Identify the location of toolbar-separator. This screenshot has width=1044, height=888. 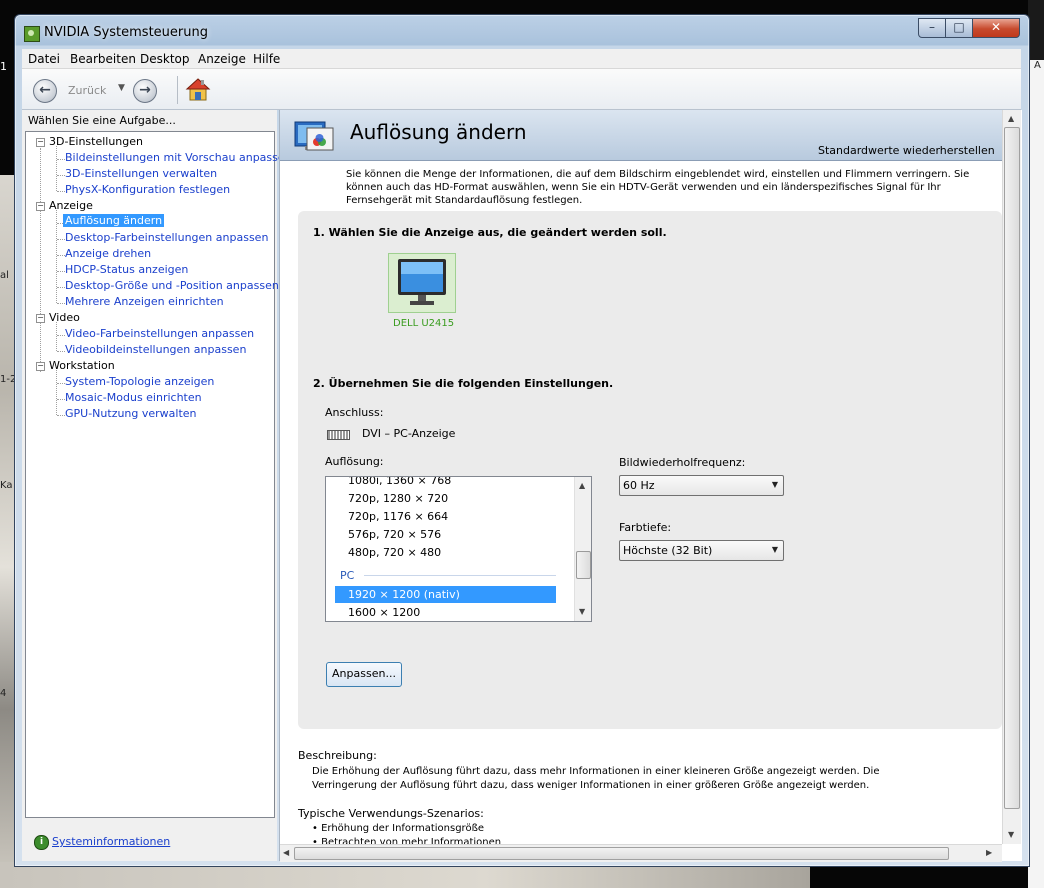
(177, 90).